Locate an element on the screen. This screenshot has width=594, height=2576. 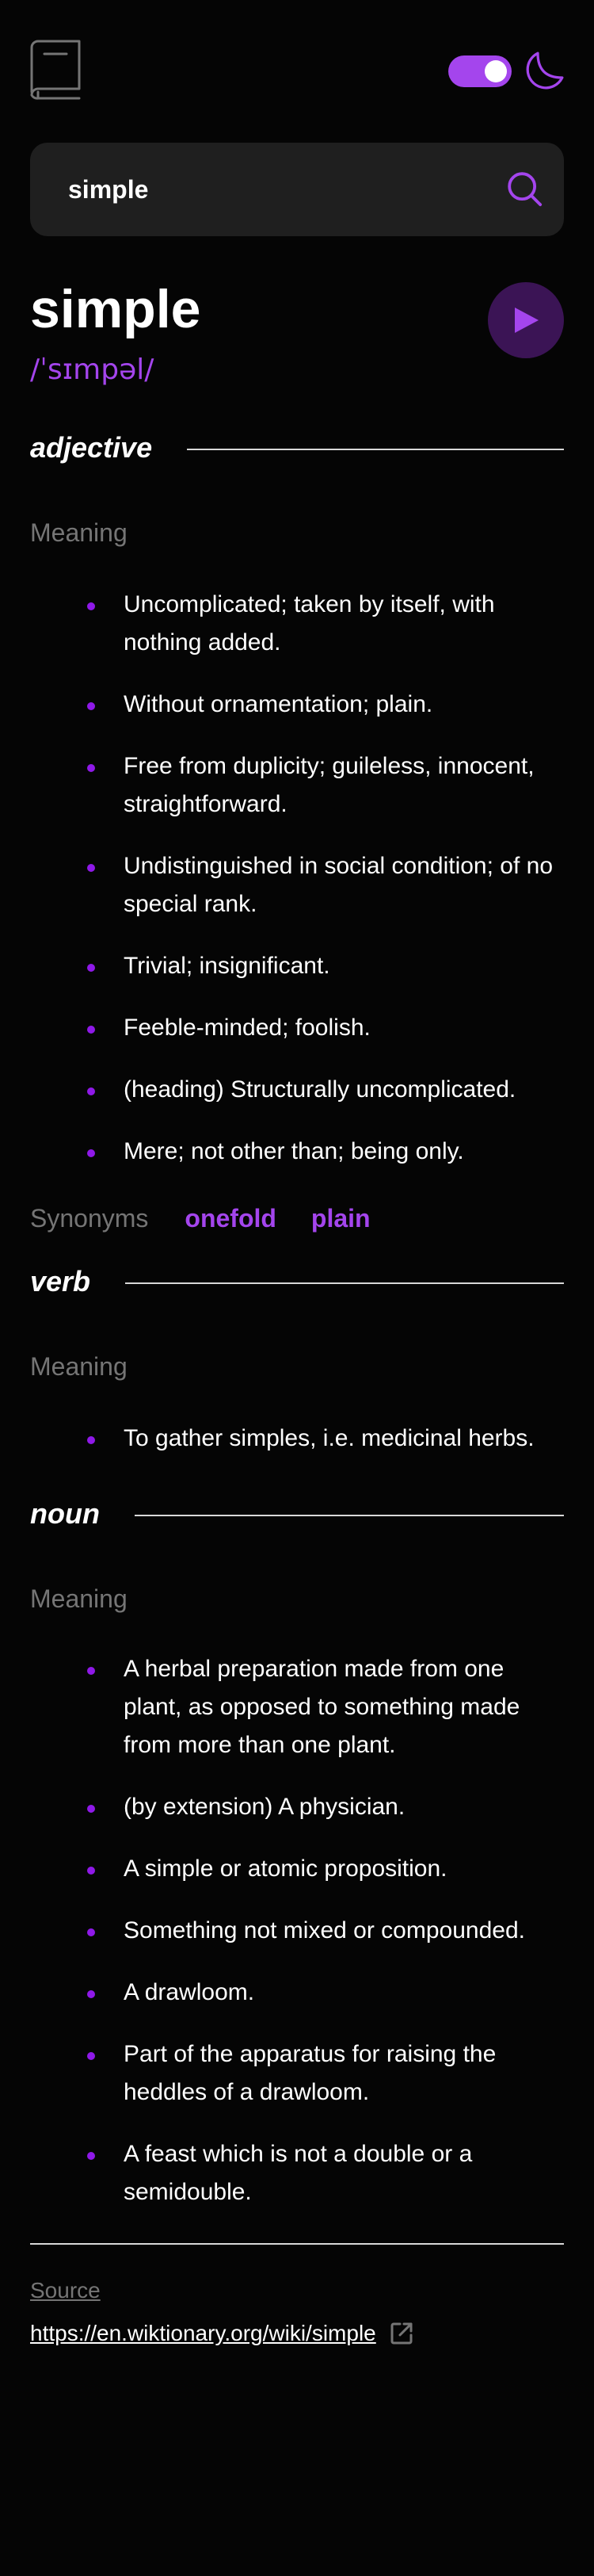
moon-icon is located at coordinates (545, 71).